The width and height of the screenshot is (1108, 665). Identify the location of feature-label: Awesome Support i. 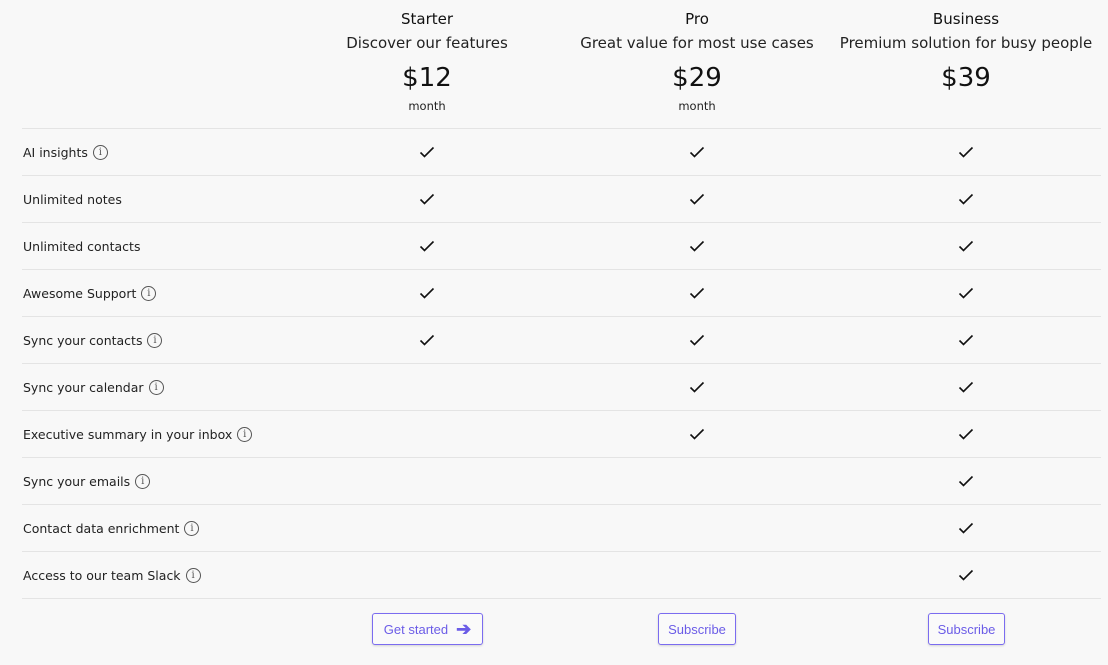
(90, 293).